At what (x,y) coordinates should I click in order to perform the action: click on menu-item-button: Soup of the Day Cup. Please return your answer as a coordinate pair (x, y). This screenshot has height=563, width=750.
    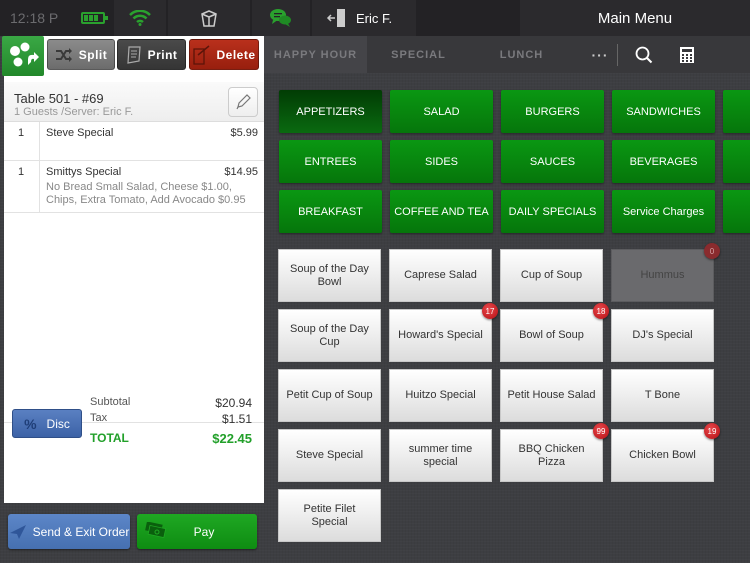
    Looking at the image, I should click on (329, 335).